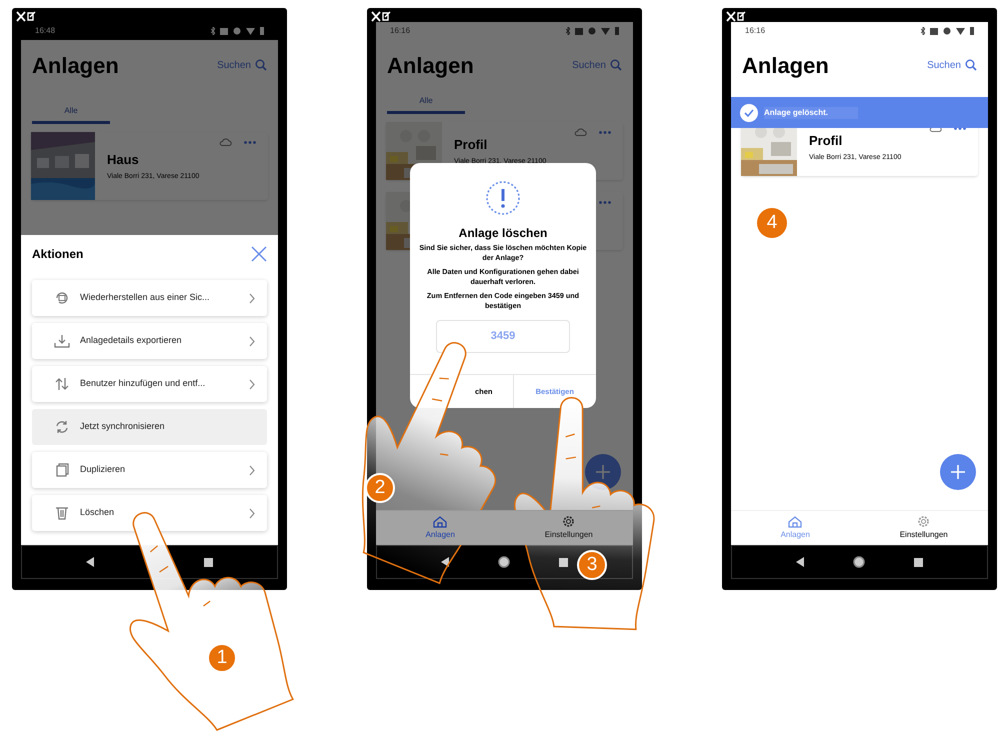  I want to click on action-label: Löschen, so click(98, 513).